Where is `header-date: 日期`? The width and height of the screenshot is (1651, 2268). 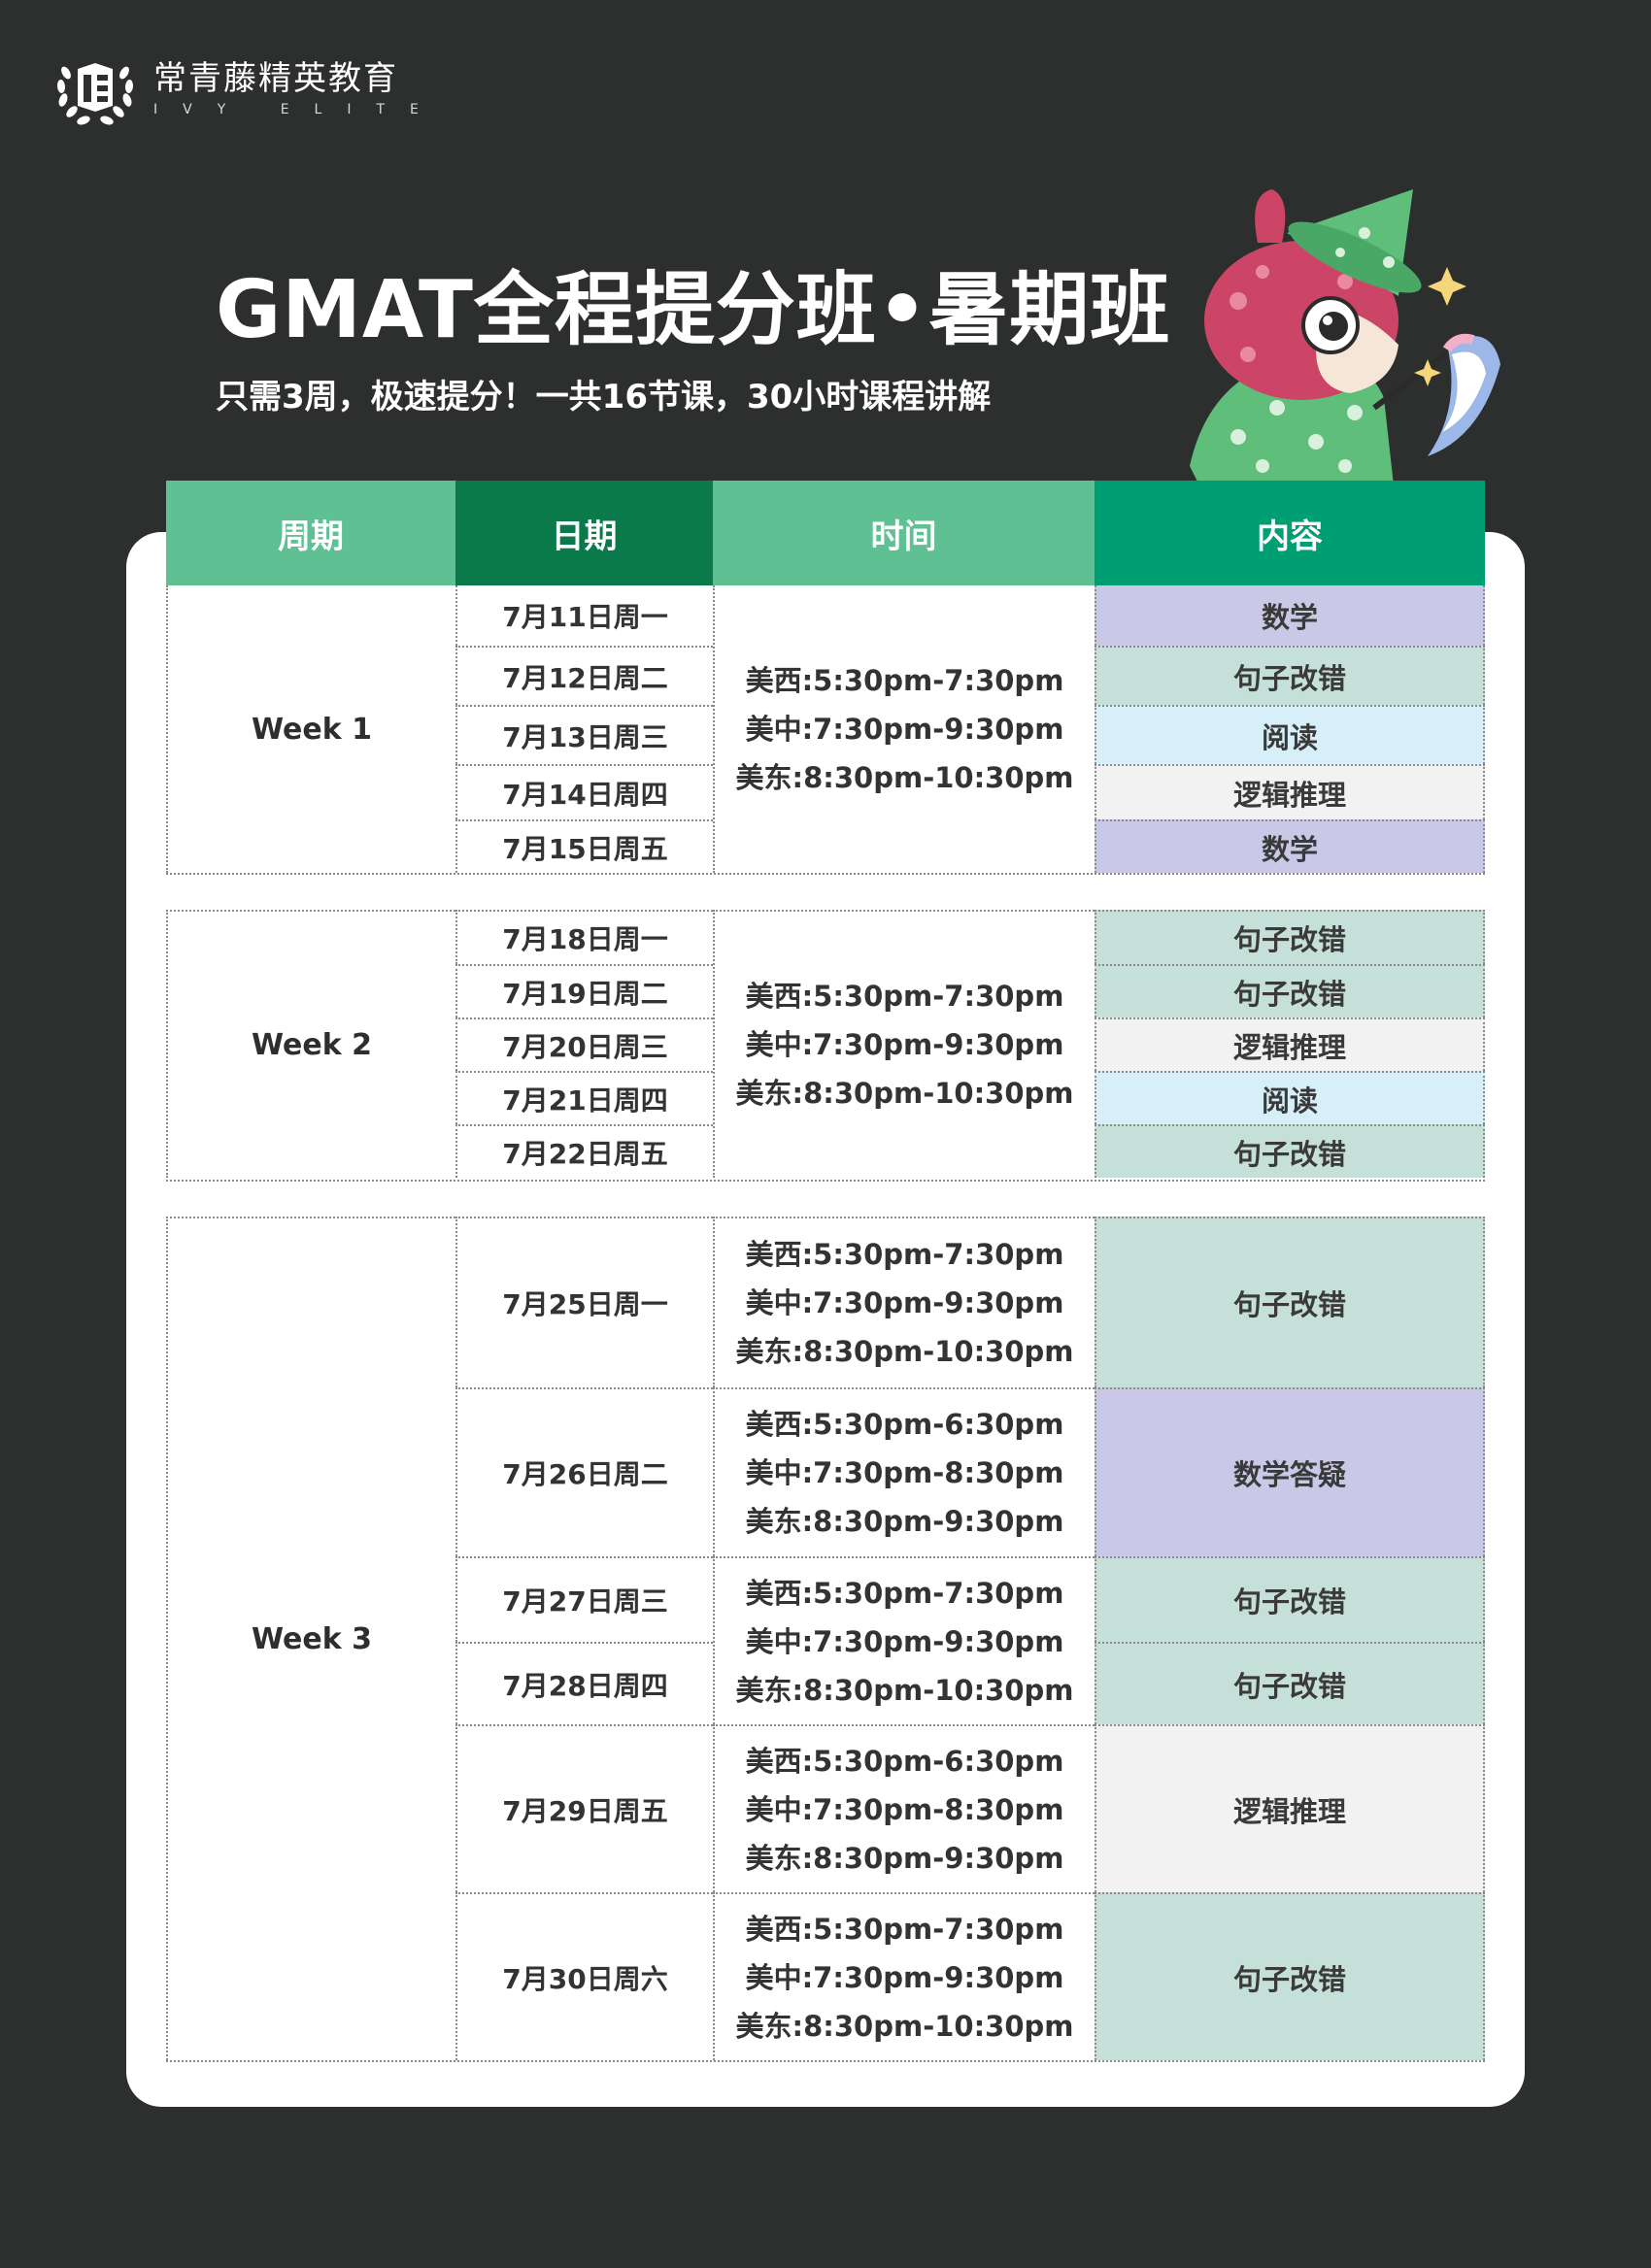
header-date: 日期 is located at coordinates (584, 533).